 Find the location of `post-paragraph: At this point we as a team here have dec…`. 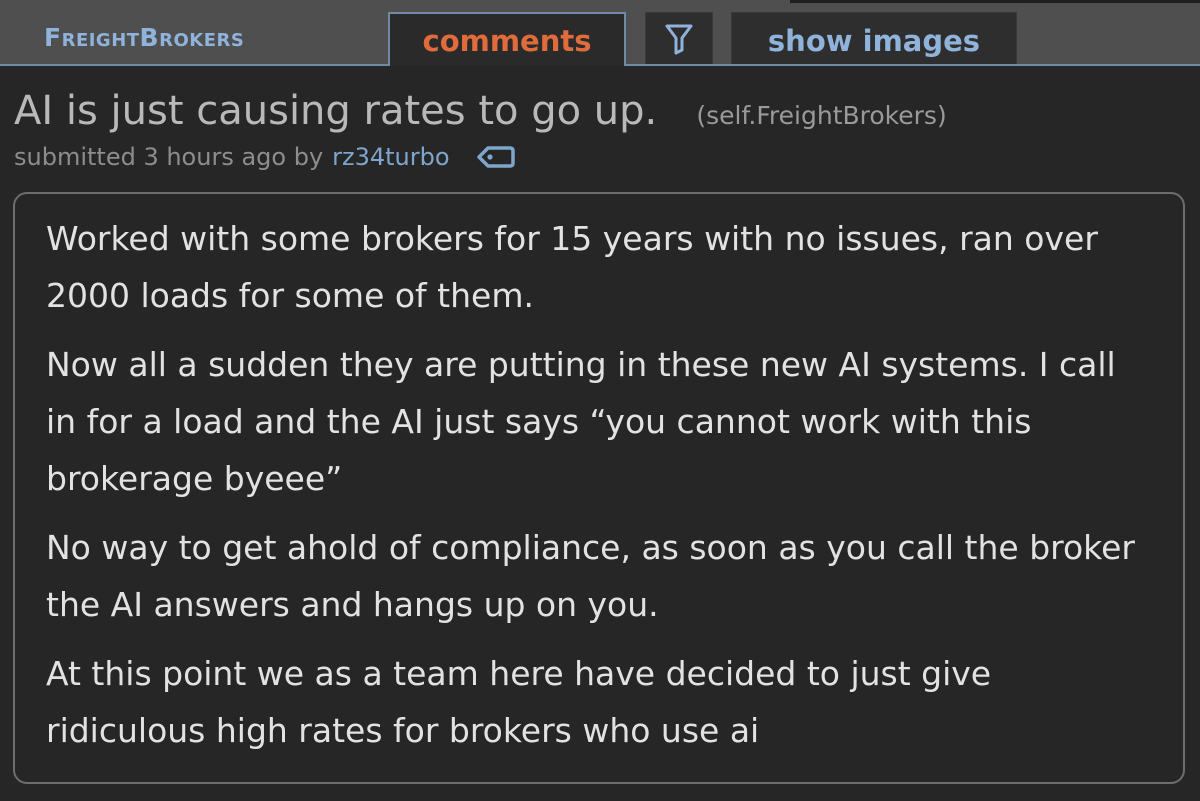

post-paragraph: At this point we as a team here have dec… is located at coordinates (519, 702).